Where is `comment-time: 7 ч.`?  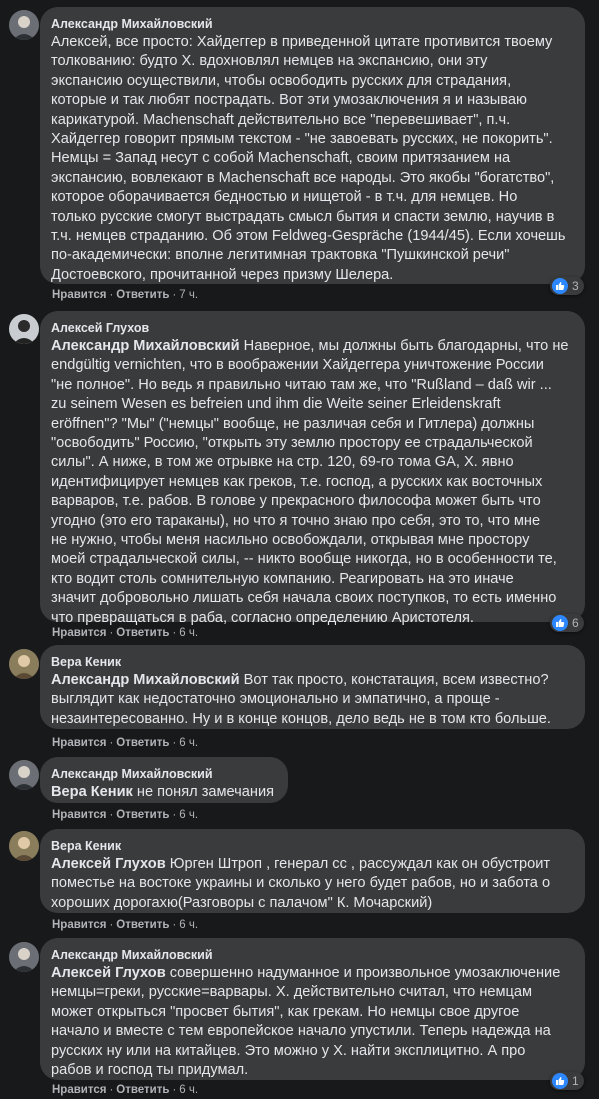 comment-time: 7 ч. is located at coordinates (188, 295).